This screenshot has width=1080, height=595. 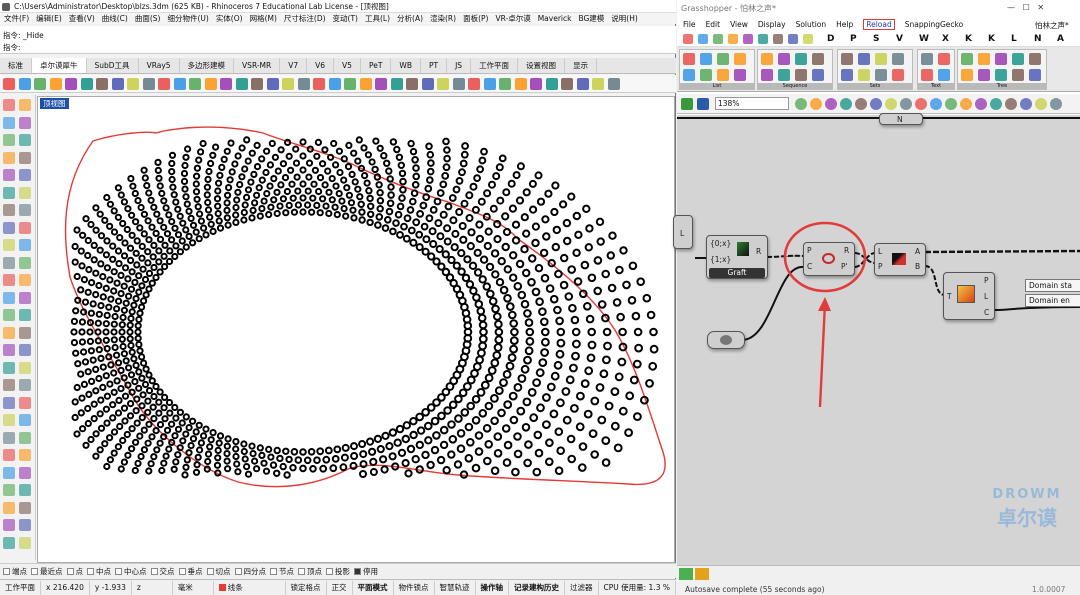 What do you see at coordinates (282, 571) in the screenshot?
I see `snap-9: 节点` at bounding box center [282, 571].